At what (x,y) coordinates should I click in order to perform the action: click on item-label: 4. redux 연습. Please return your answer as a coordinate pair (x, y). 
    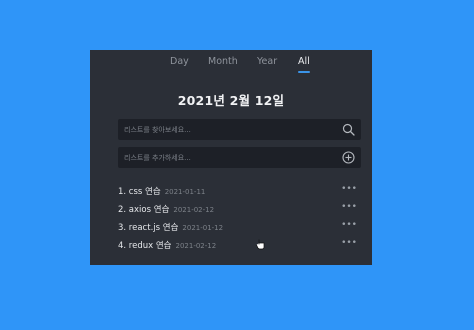
    Looking at the image, I should click on (145, 246).